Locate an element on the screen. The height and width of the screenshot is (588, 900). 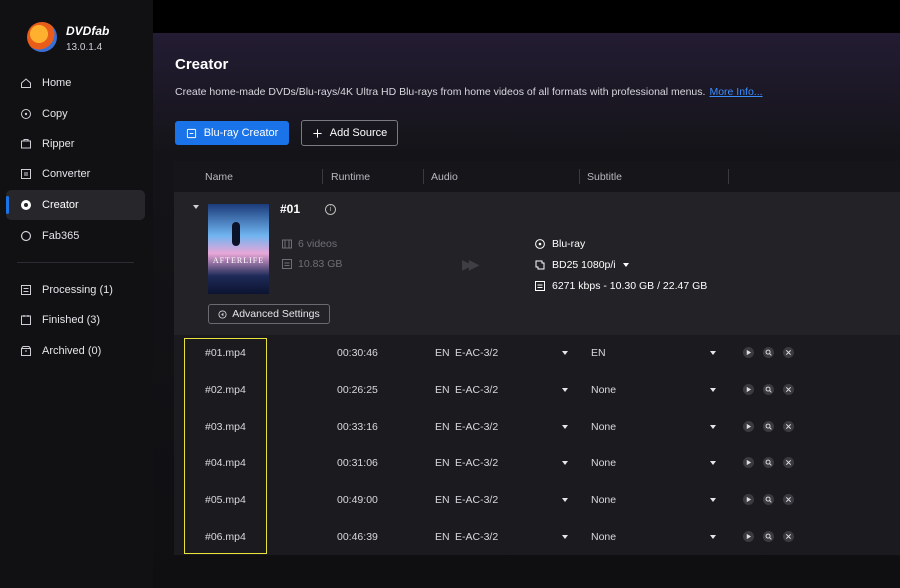
blu-ray-creator-button: Blu-ray Creator is located at coordinates (232, 133).